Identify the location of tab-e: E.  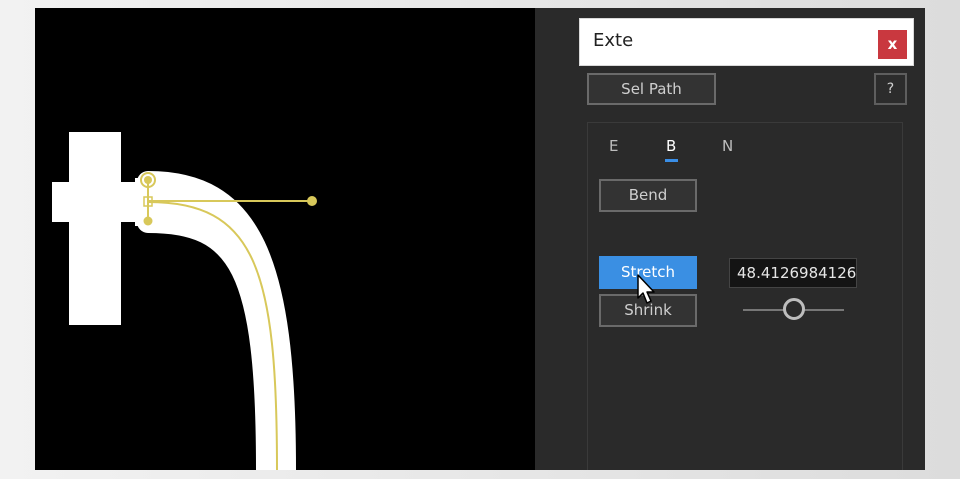
(613, 146).